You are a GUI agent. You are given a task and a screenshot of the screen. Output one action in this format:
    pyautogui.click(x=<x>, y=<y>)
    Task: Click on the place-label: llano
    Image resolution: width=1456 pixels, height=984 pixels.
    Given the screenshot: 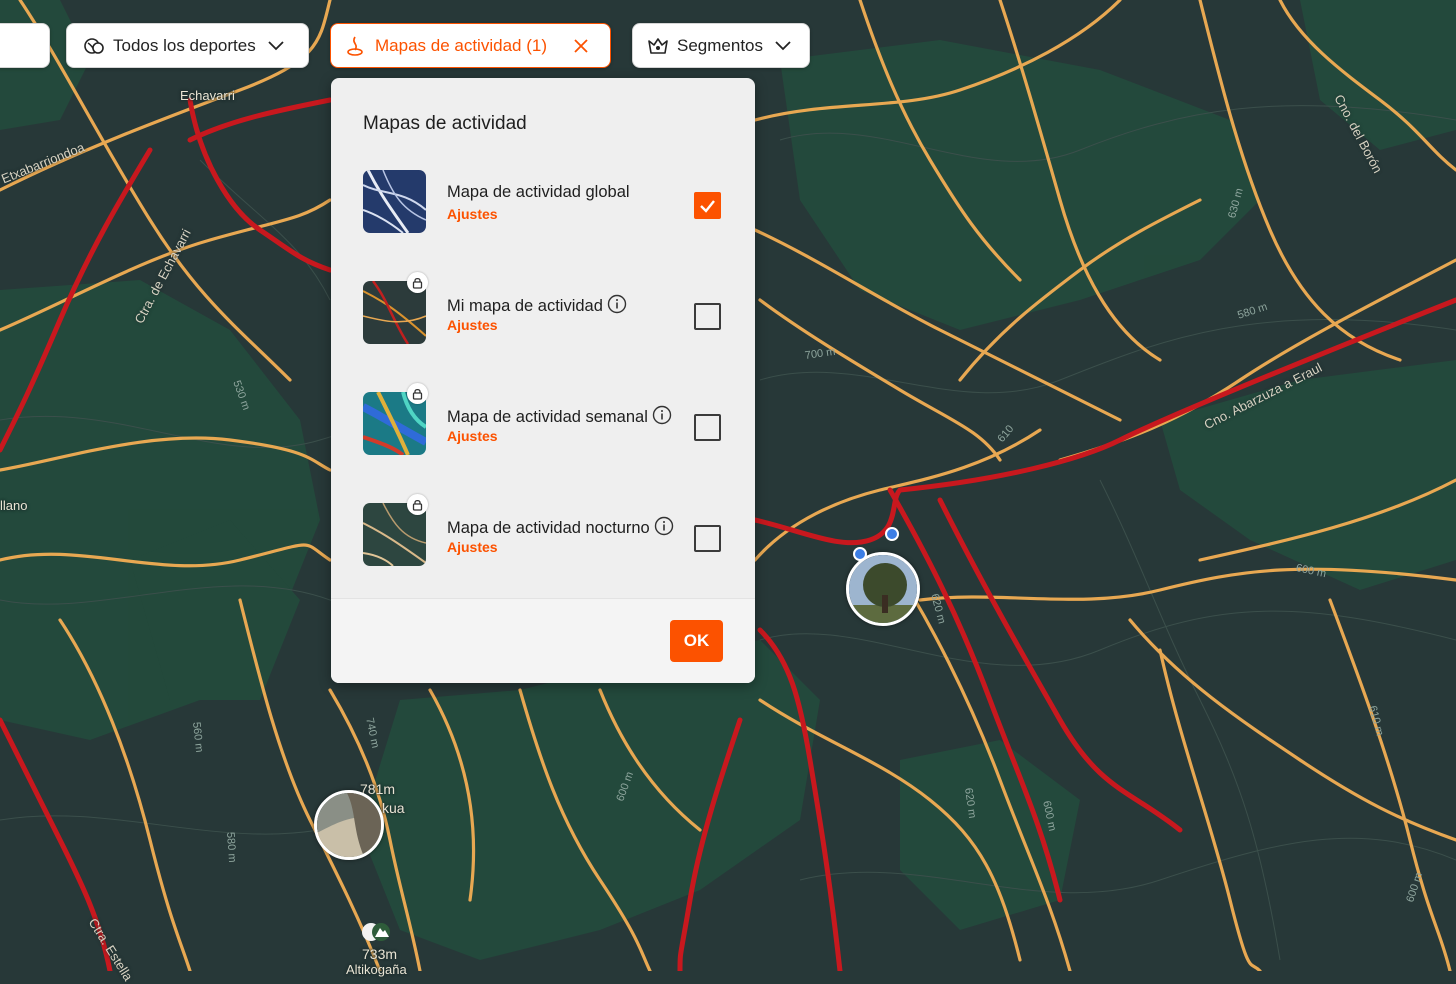 What is the action you would take?
    pyautogui.click(x=14, y=505)
    